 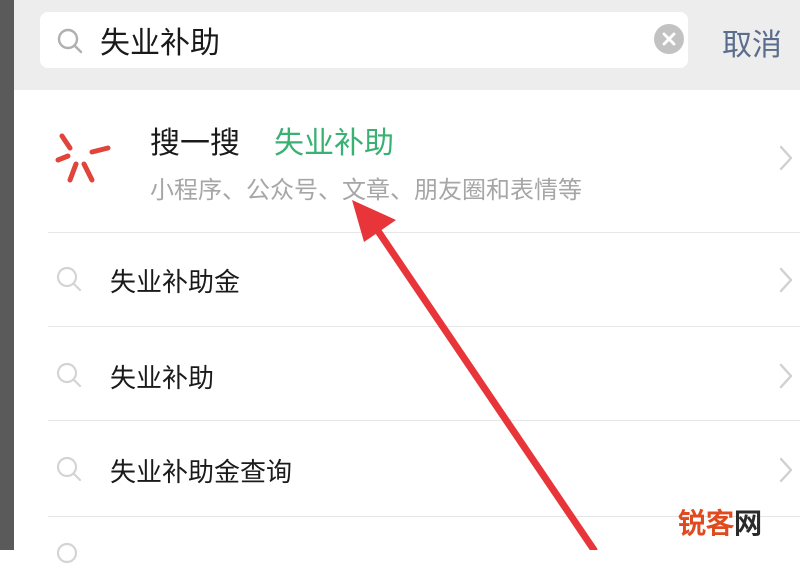 What do you see at coordinates (366, 190) in the screenshot?
I see `souyisou-subtitle: 小程序、公众号、文章、朋友圈和表情等` at bounding box center [366, 190].